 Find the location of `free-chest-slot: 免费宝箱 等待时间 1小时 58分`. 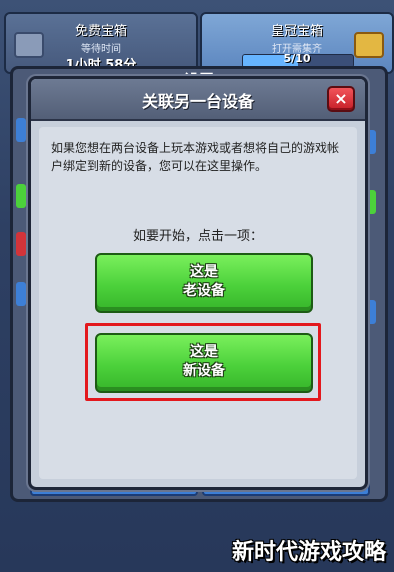

free-chest-slot: 免费宝箱 等待时间 1小时 58分 is located at coordinates (101, 43).